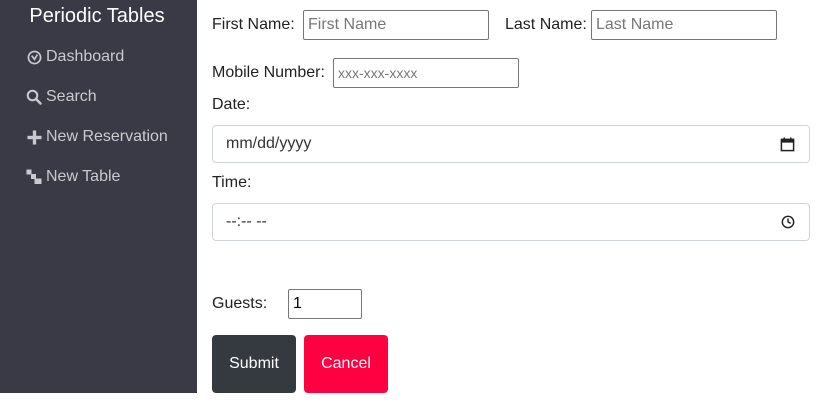 This screenshot has width=820, height=402. Describe the element at coordinates (546, 24) in the screenshot. I see `last-name-label: Last Name:` at that location.